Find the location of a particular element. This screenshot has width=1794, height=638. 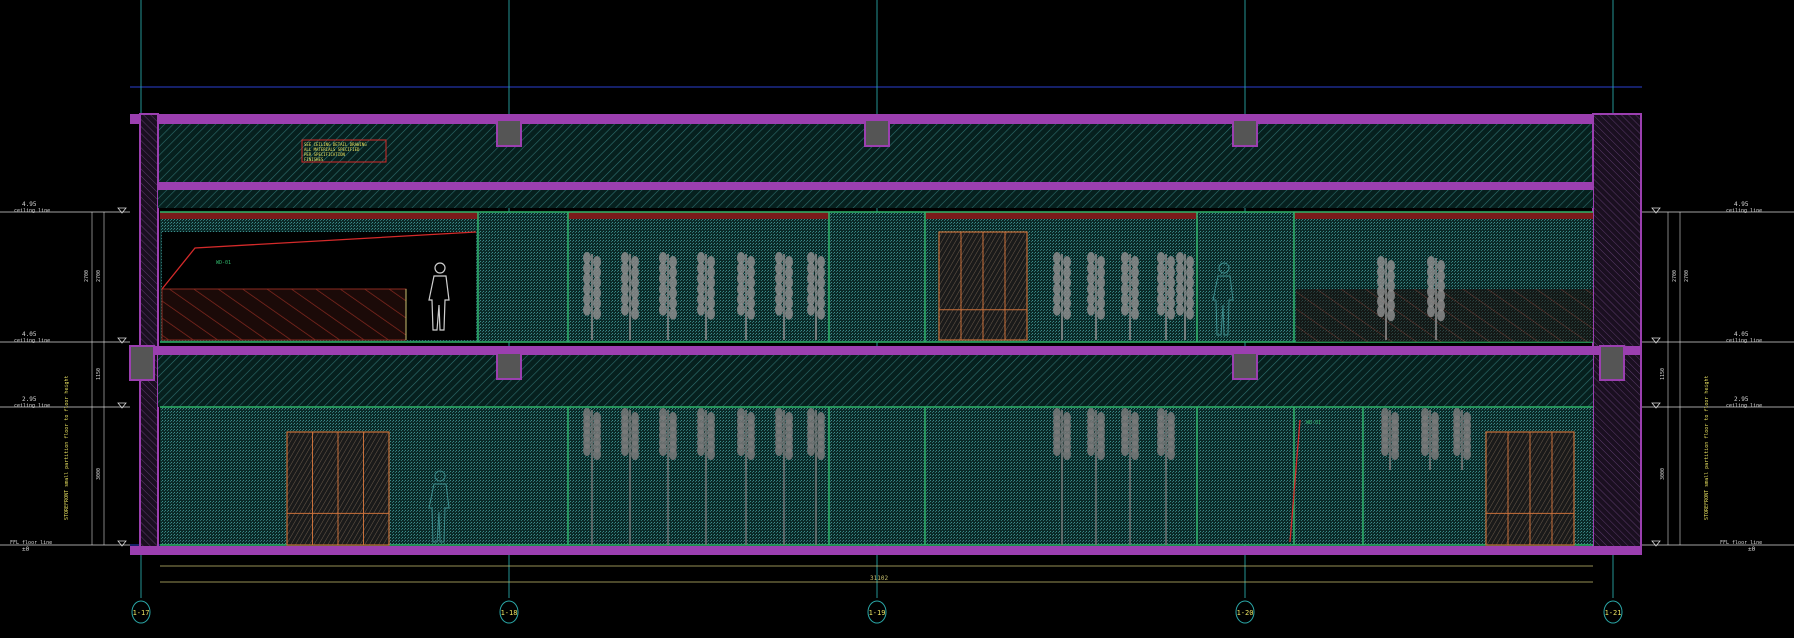

left-vdim-4: 2700 is located at coordinates (99, 276).